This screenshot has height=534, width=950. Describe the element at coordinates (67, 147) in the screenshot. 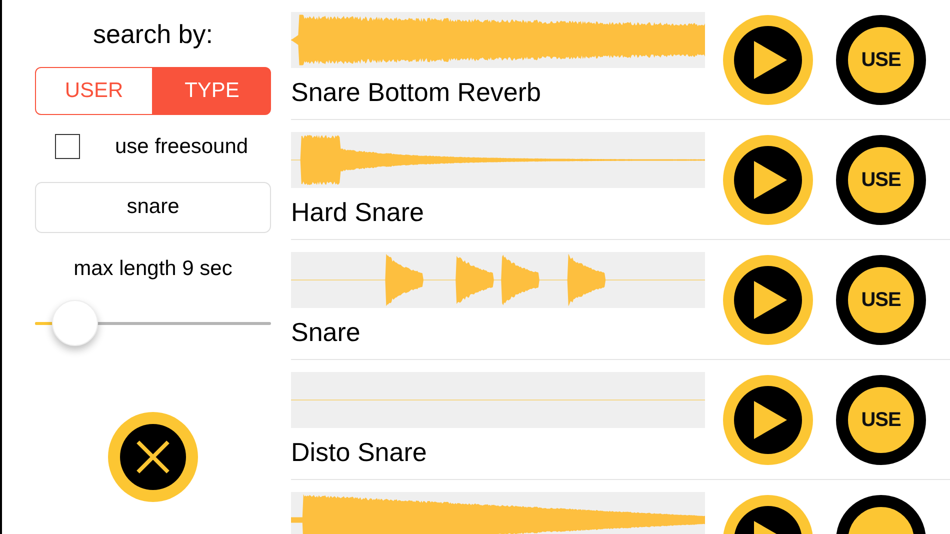

I see `checkbox` at that location.